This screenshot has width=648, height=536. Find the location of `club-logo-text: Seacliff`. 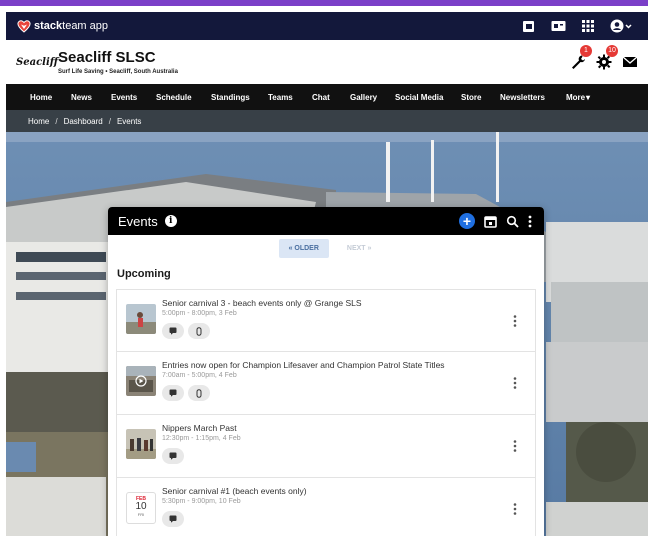

club-logo-text: Seacliff is located at coordinates (37, 62).